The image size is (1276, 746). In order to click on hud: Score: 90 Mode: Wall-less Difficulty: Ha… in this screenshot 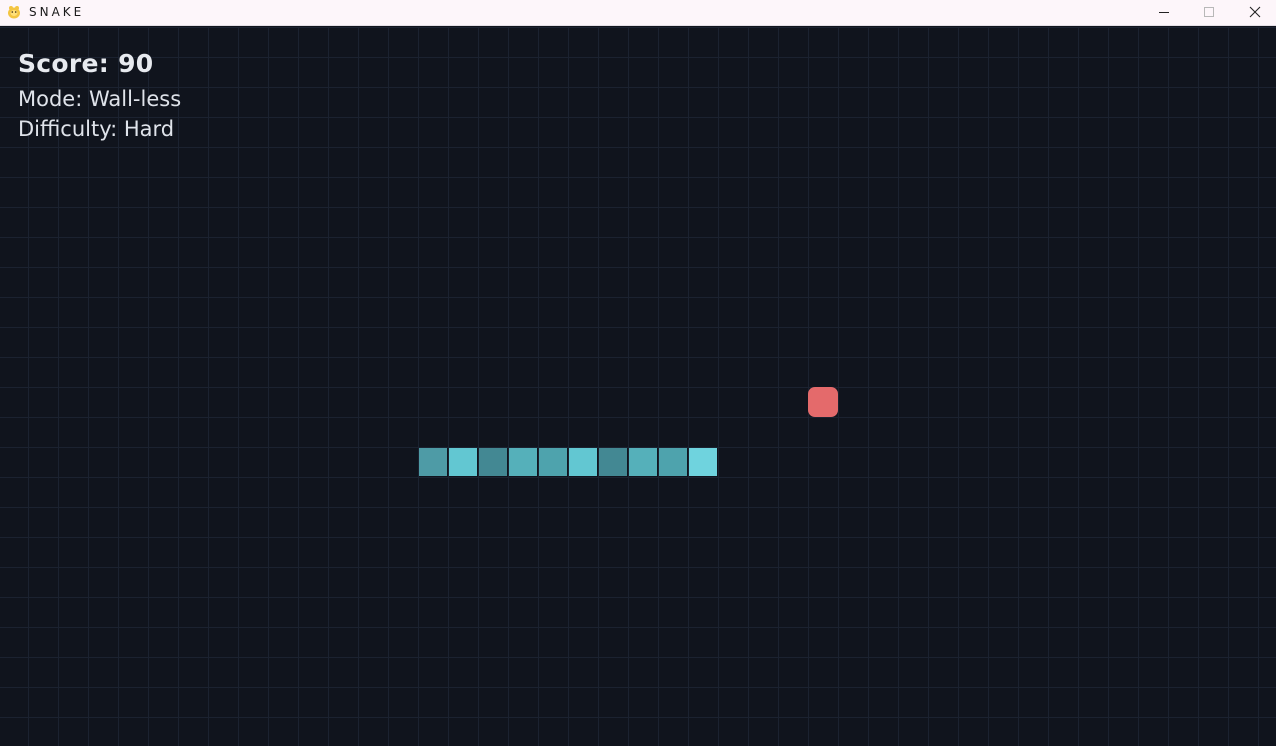, I will do `click(99, 96)`.